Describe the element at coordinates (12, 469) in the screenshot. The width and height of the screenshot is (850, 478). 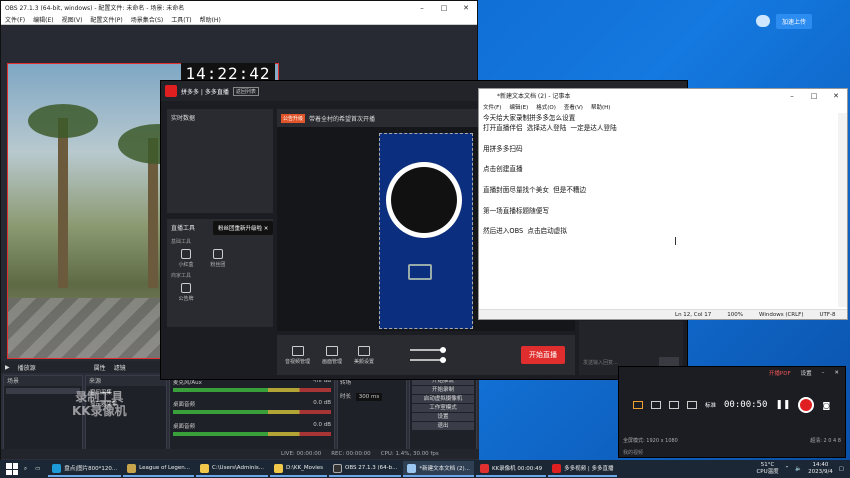
I see `windows-start-icon` at that location.